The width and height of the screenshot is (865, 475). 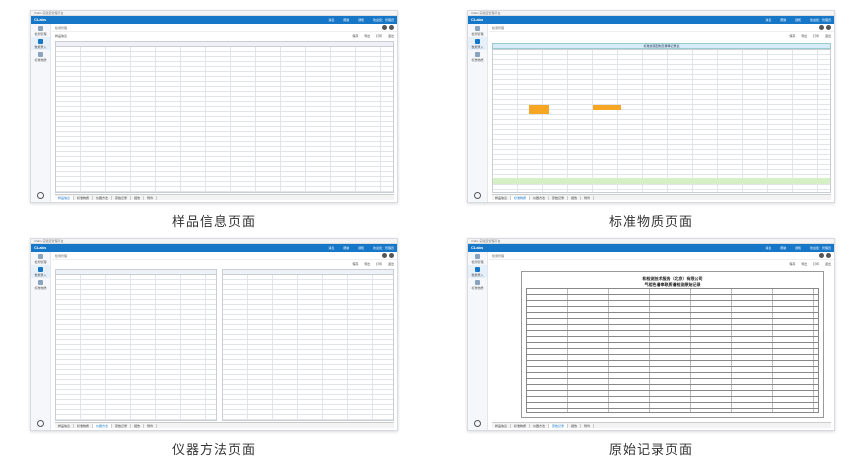 I want to click on app-header: CLabs 消息 帮助 通知 欢迎您：管理员, so click(x=651, y=20).